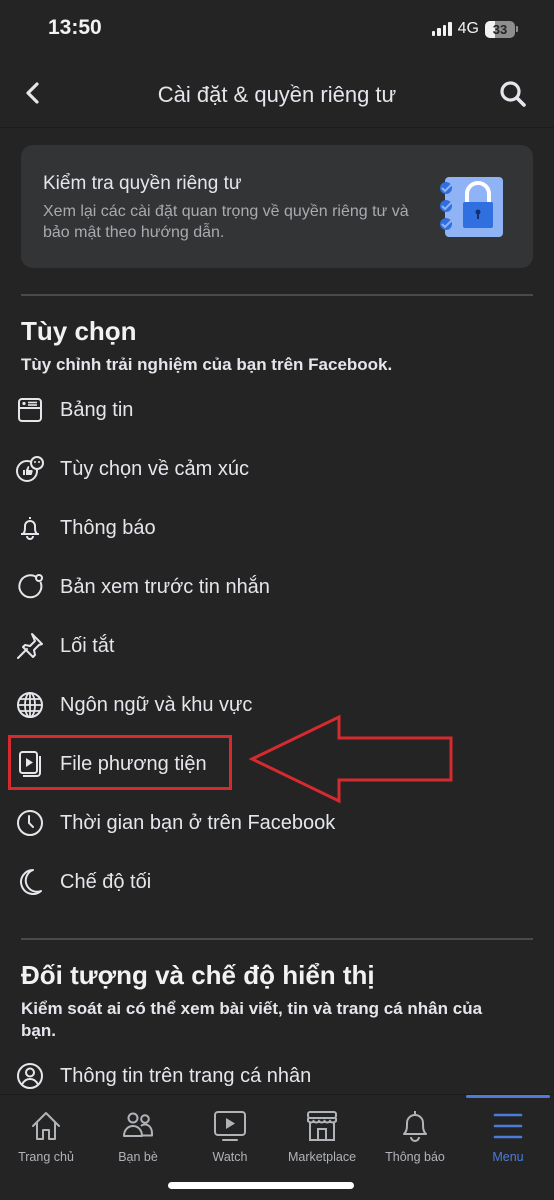  I want to click on battery-level: 33, so click(500, 29).